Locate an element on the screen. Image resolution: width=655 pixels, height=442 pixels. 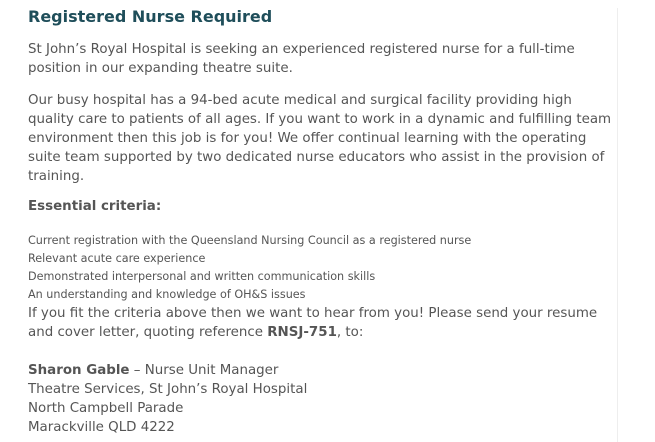
reference-code: RNSJ-751 is located at coordinates (302, 332).